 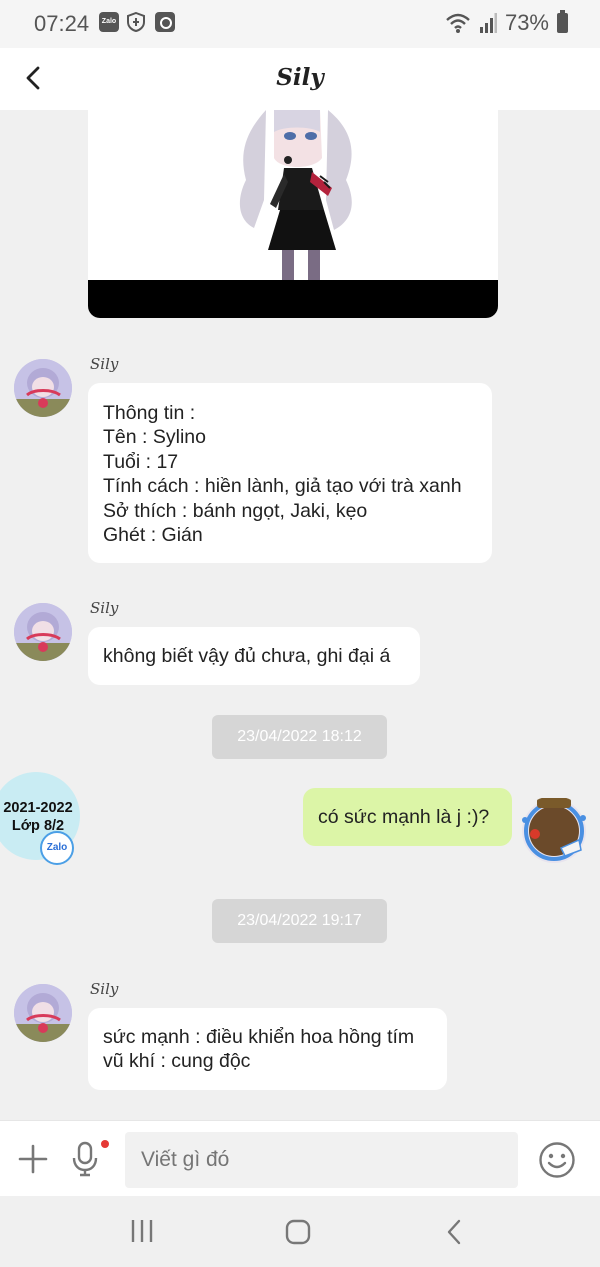 What do you see at coordinates (299, 737) in the screenshot?
I see `timestamp: 23/04/2022 18:12` at bounding box center [299, 737].